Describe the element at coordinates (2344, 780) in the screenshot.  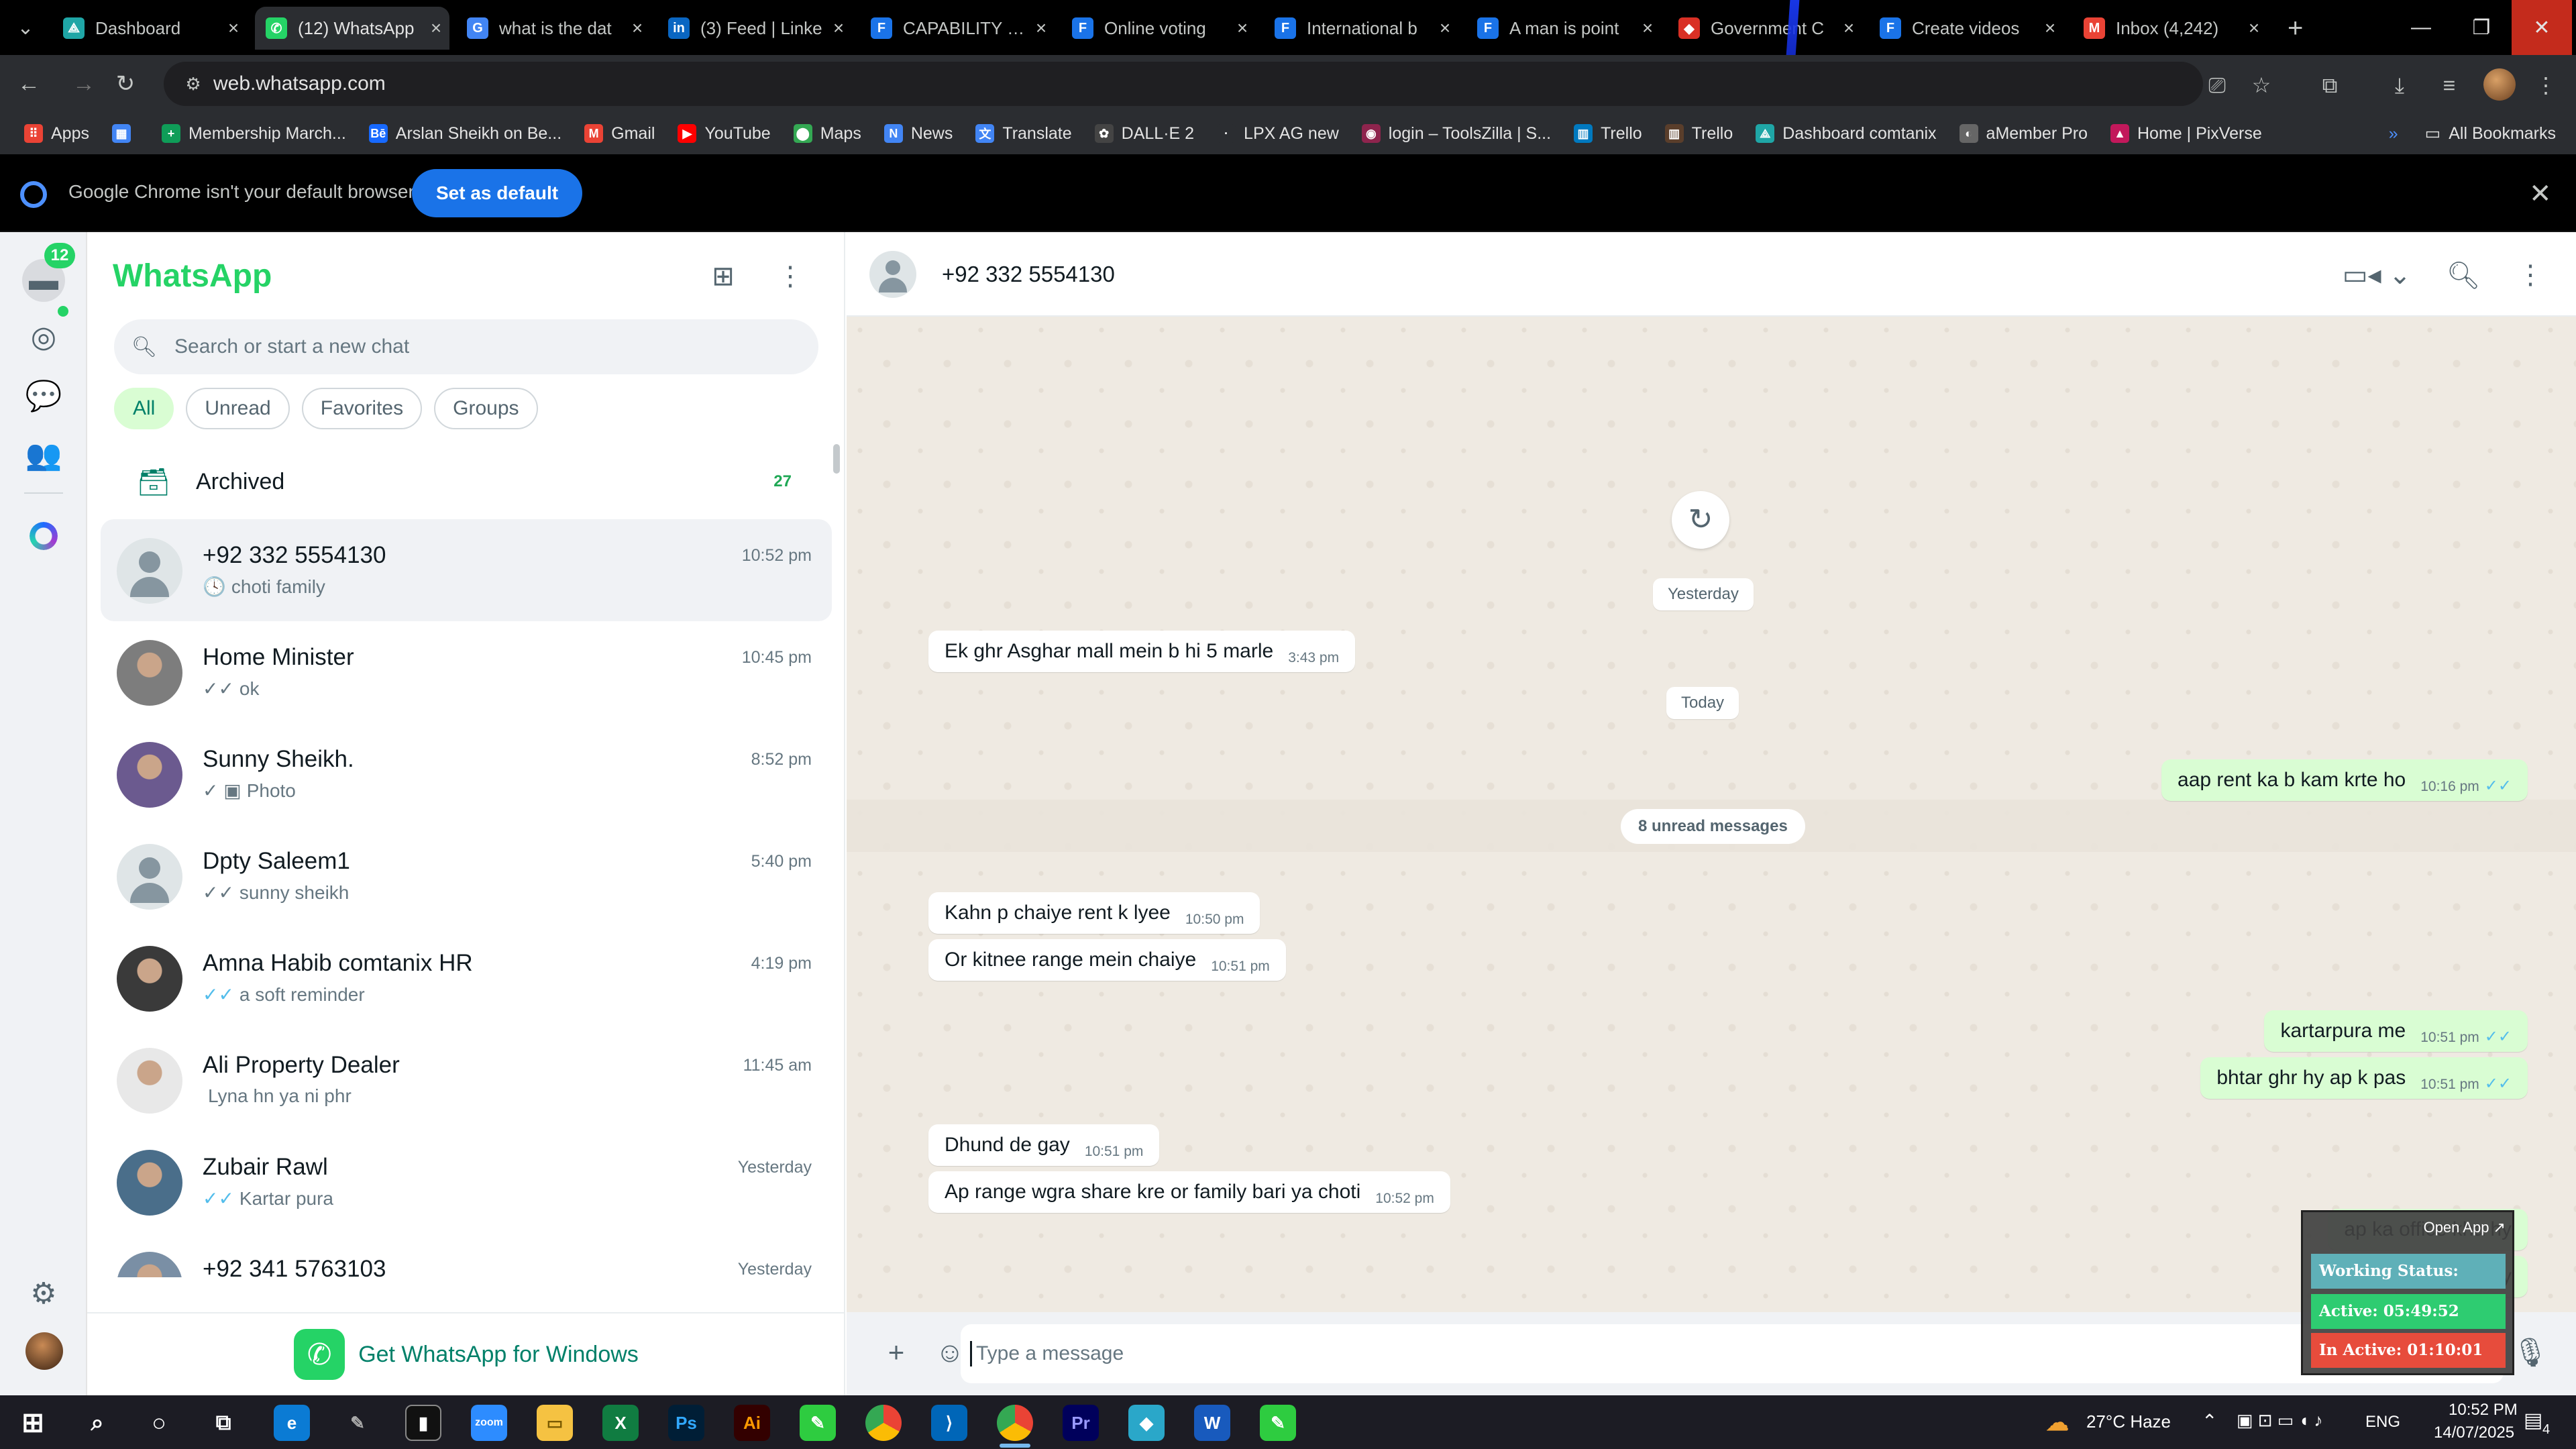
I see `outgoing-message: aap rent ka b kam krte ho 10:16 pm ✓✓` at that location.